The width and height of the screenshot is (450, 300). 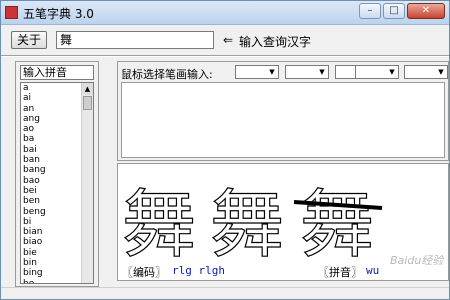 What do you see at coordinates (225, 56) in the screenshot?
I see `toolbar-divider` at bounding box center [225, 56].